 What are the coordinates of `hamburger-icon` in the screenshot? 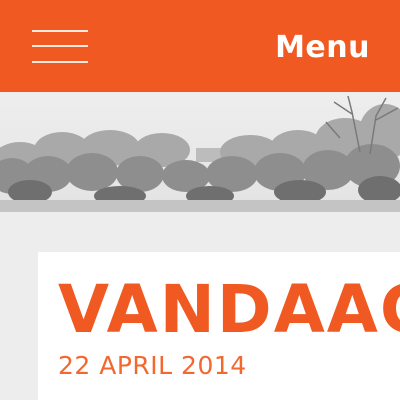 It's located at (61, 47).